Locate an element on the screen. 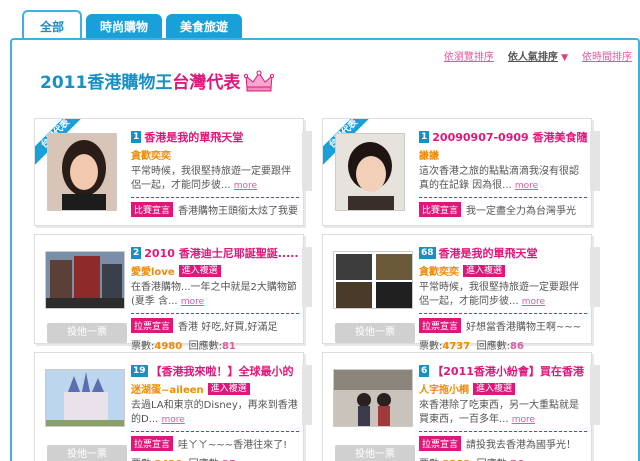 Image resolution: width=640 pixels, height=461 pixels. entry-title: 20090907-0909 香港美食隨 is located at coordinates (509, 137).